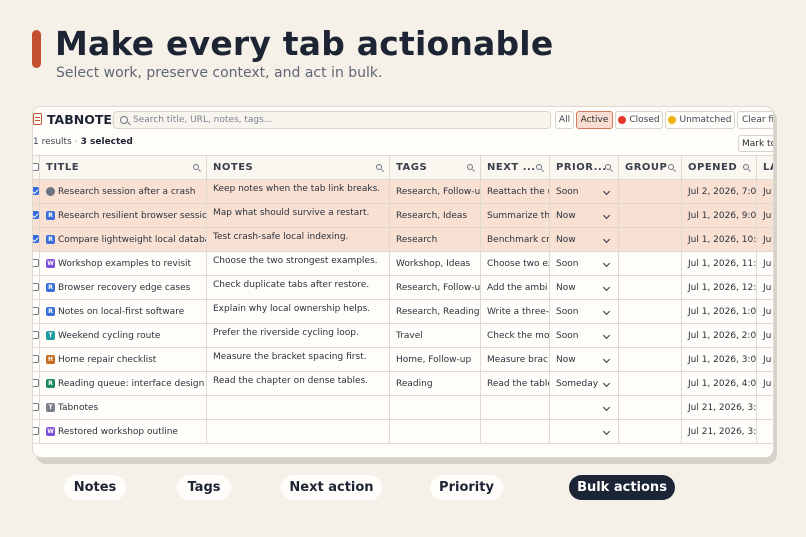  Describe the element at coordinates (700, 120) in the screenshot. I see `filter-unmatched: Unmatched` at that location.